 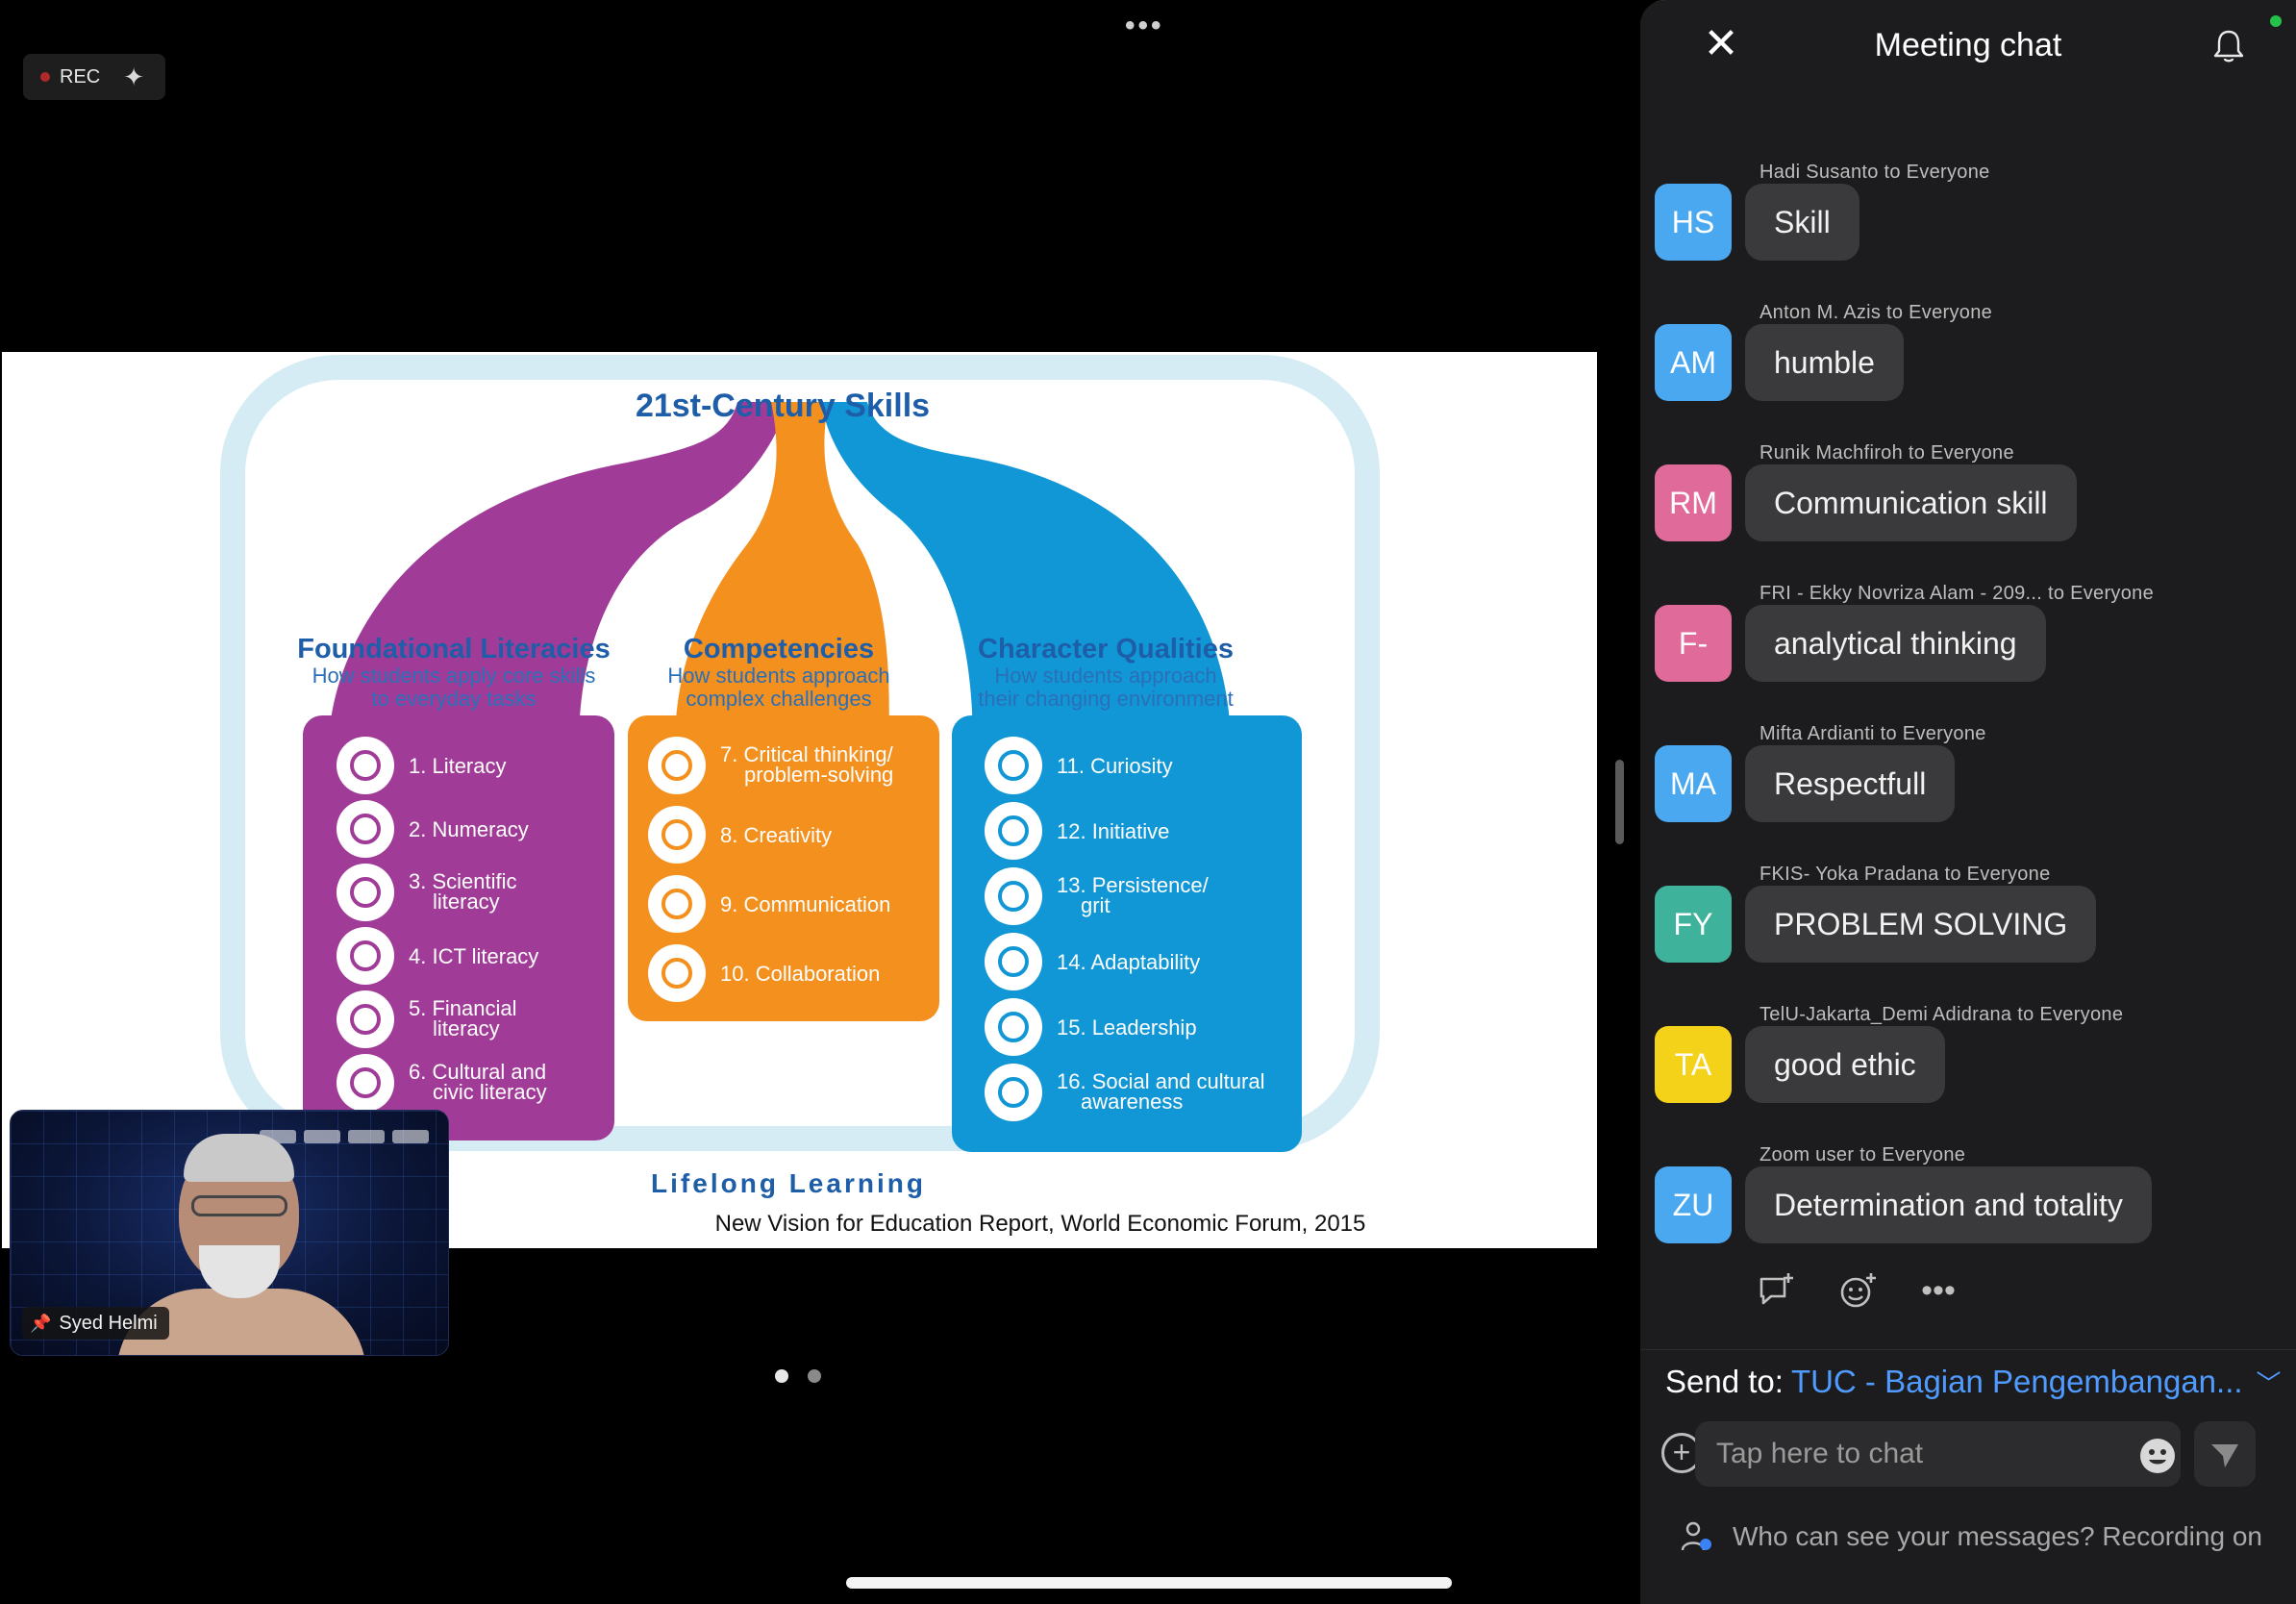 What do you see at coordinates (1693, 1064) in the screenshot?
I see `avatar: TA` at bounding box center [1693, 1064].